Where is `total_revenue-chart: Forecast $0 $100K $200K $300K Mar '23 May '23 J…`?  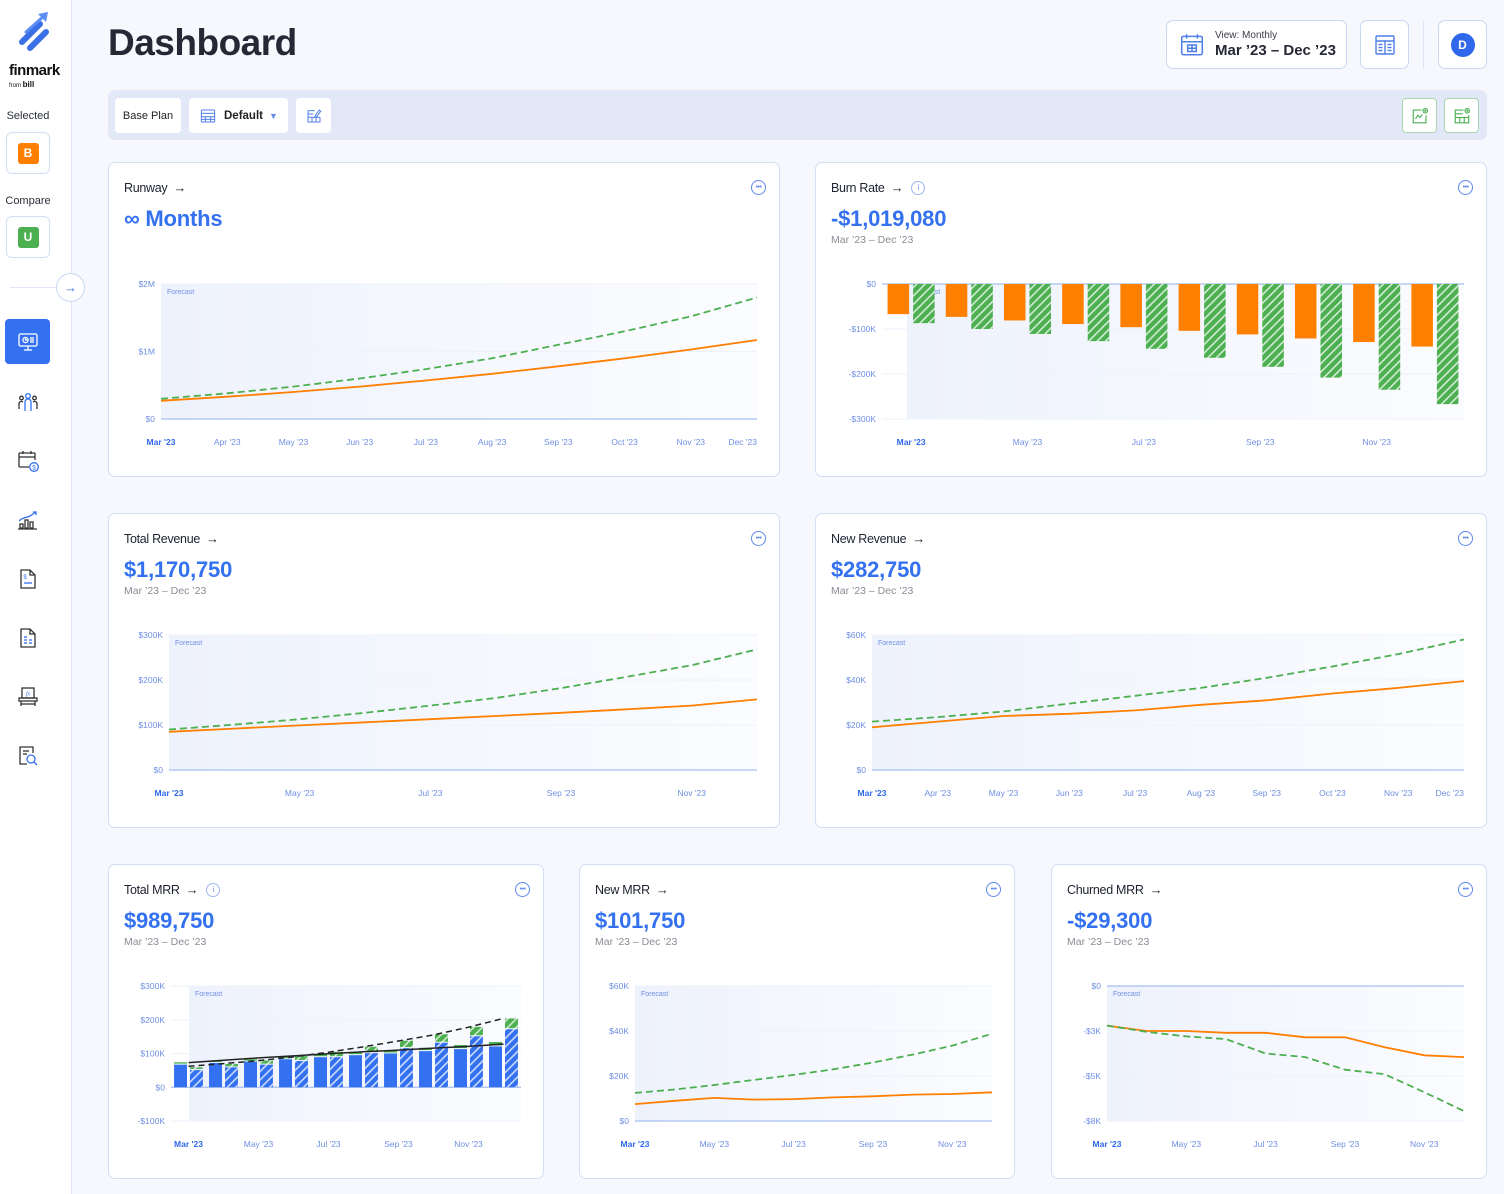
total_revenue-chart: Forecast $0 $100K $200K $300K Mar '23 May '23 J… is located at coordinates (448, 714).